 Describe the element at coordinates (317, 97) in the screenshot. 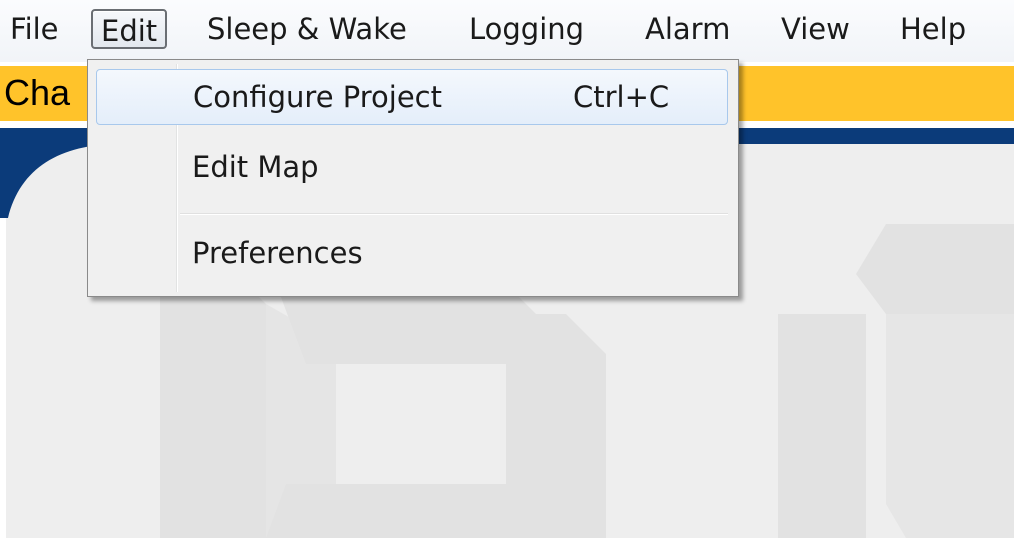

I see `menu-item-label: Configure Project` at that location.